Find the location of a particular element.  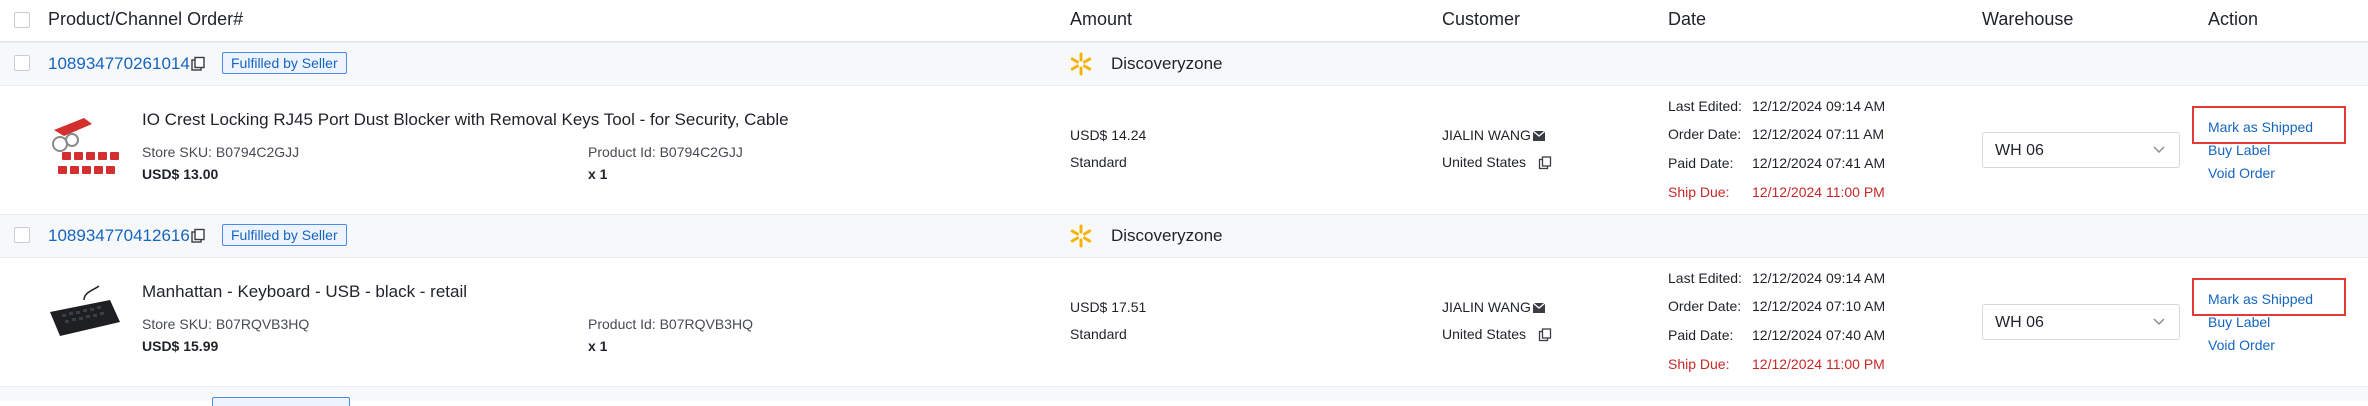

header-product: Product/Channel Order# is located at coordinates (146, 19).